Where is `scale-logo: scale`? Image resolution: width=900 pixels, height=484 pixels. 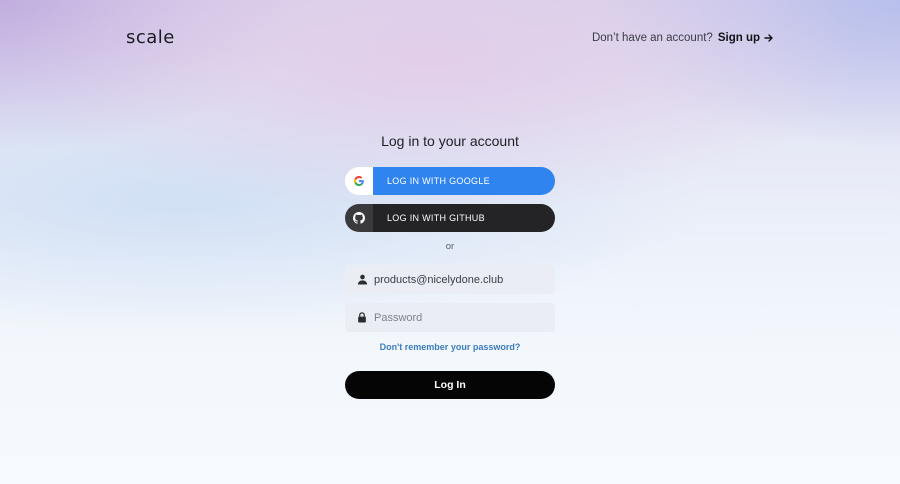 scale-logo: scale is located at coordinates (150, 37).